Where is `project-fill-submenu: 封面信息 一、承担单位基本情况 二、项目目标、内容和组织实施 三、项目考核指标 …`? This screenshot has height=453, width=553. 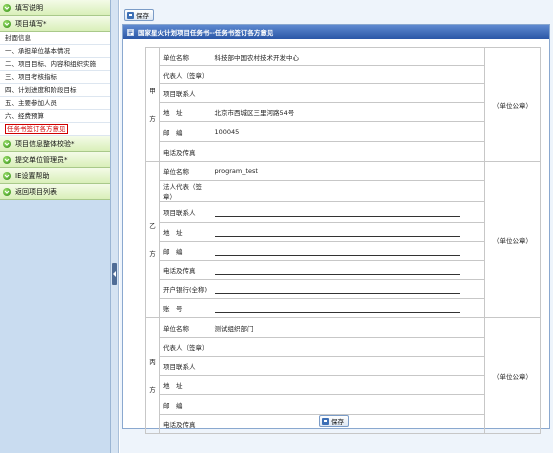 project-fill-submenu: 封面信息 一、承担单位基本情况 二、项目目标、内容和组织实施 三、项目考核指标 … is located at coordinates (55, 84).